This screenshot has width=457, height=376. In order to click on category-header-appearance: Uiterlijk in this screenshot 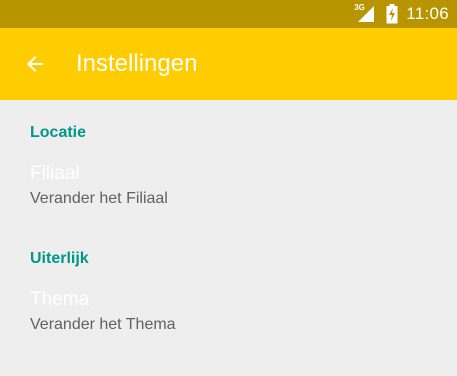, I will do `click(59, 258)`.